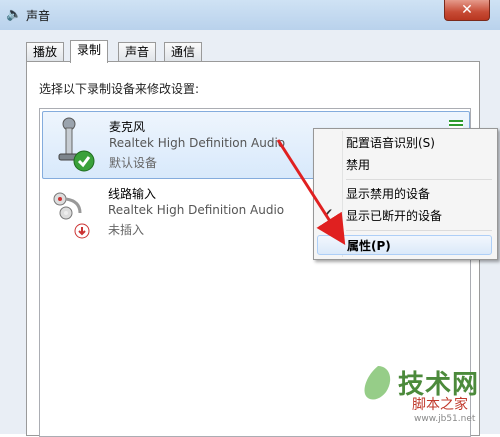 This screenshot has height=437, width=500. What do you see at coordinates (328, 213) in the screenshot?
I see `check-mark-icon: ✔` at bounding box center [328, 213].